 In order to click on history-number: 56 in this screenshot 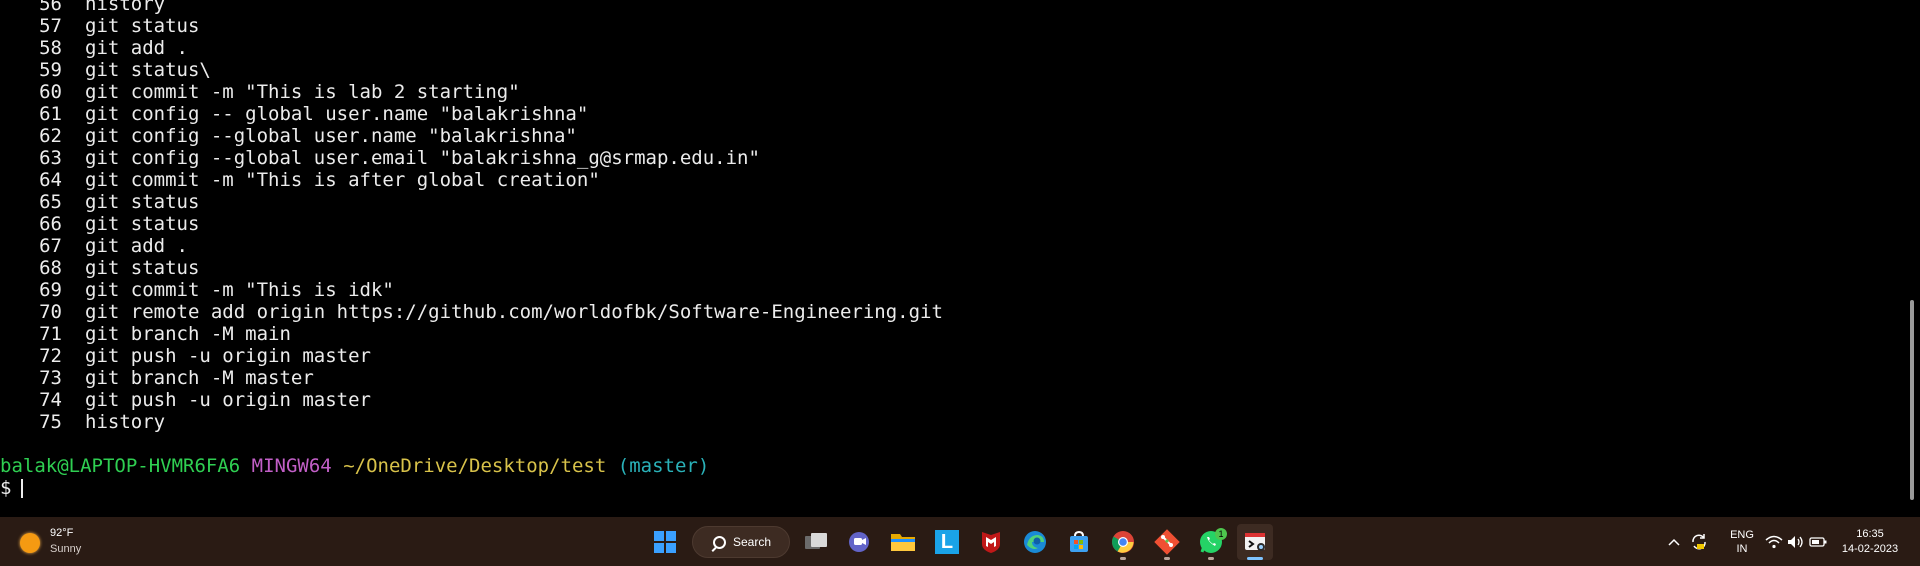, I will do `click(50, 7)`.